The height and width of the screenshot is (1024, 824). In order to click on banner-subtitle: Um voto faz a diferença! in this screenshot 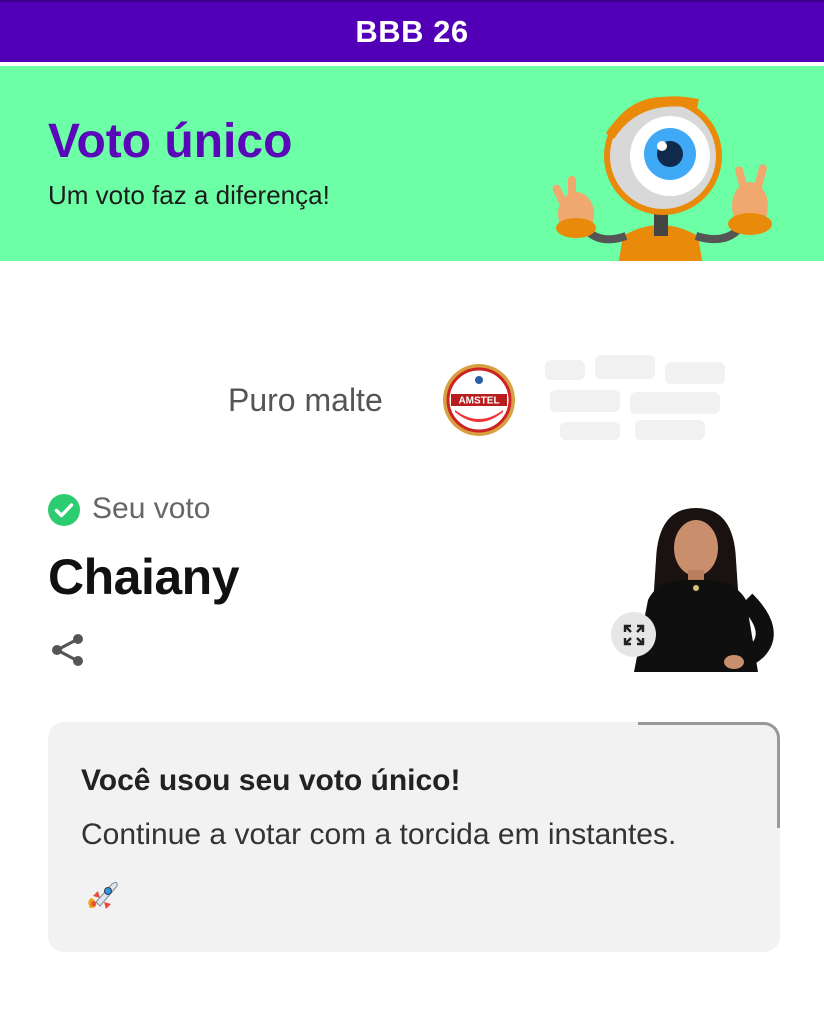, I will do `click(189, 195)`.